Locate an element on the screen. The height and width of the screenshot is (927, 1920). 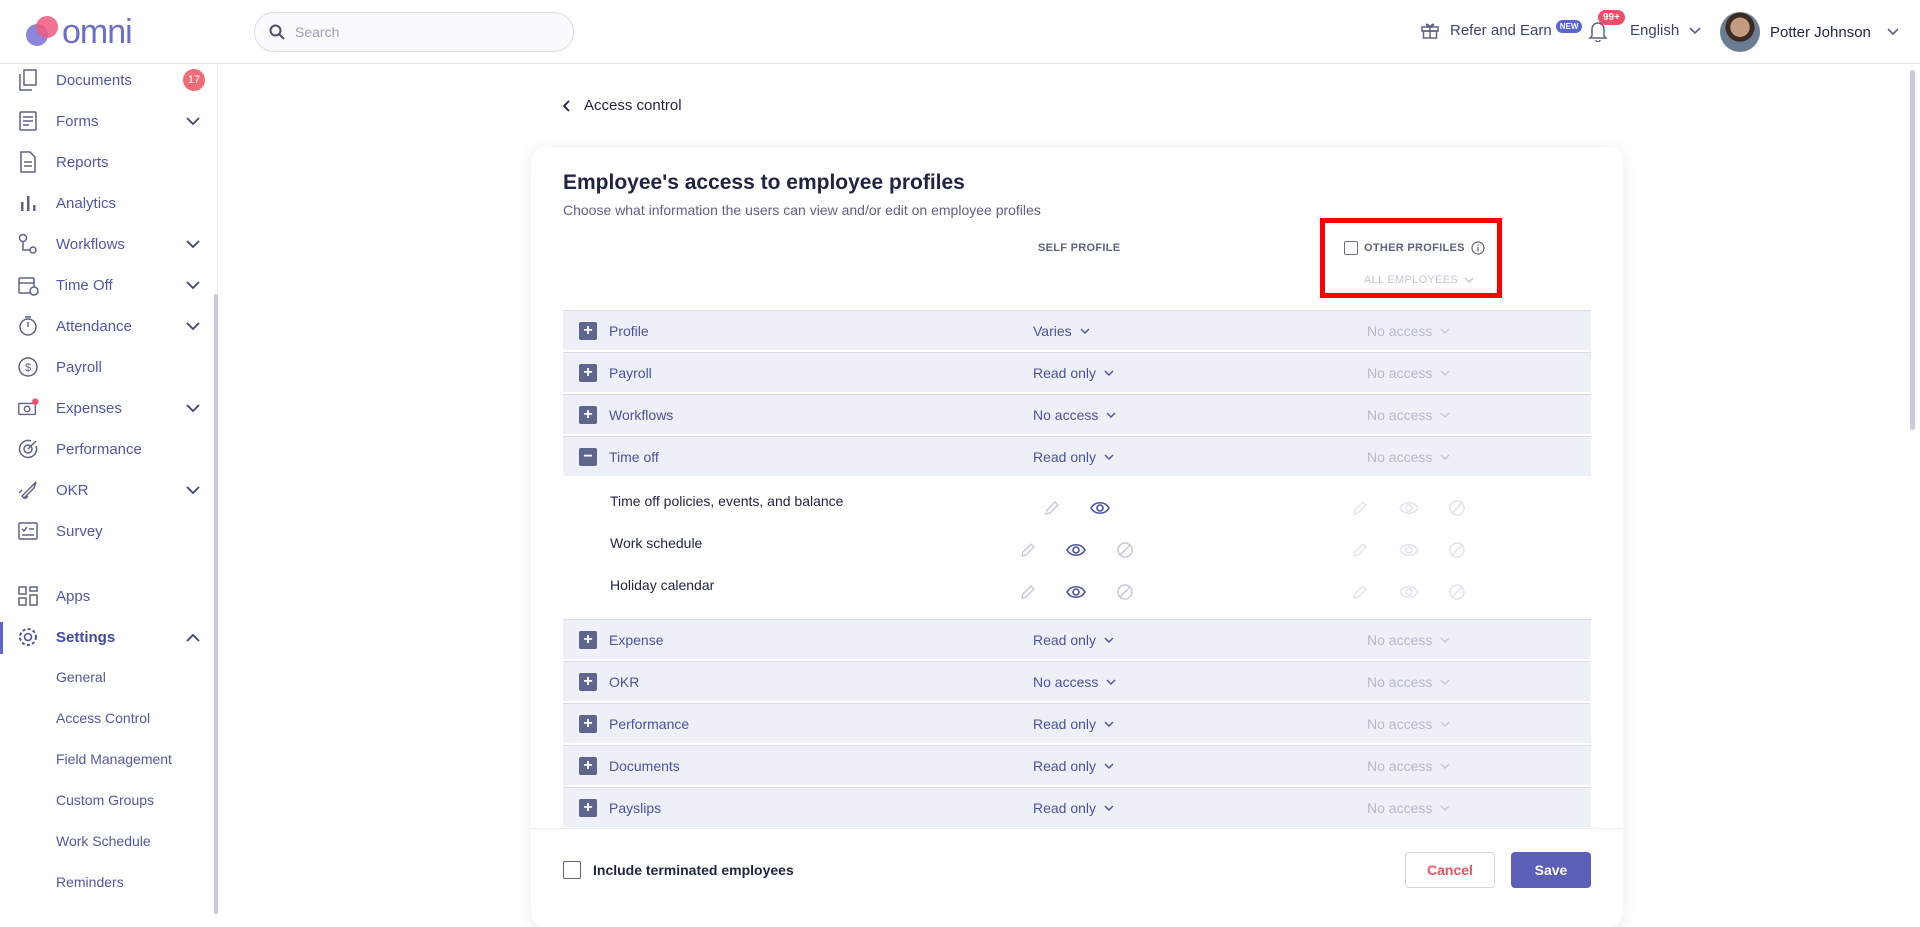
sidebar-item-analytics: Analytics is located at coordinates (105, 203).